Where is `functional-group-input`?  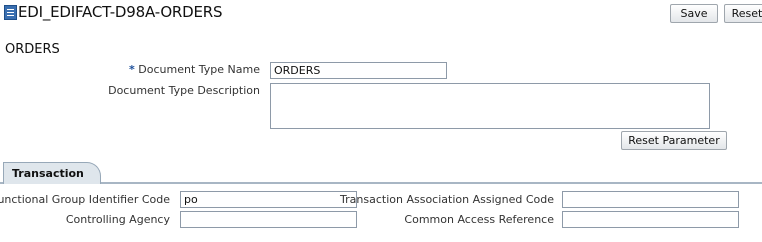 functional-group-input is located at coordinates (268, 199).